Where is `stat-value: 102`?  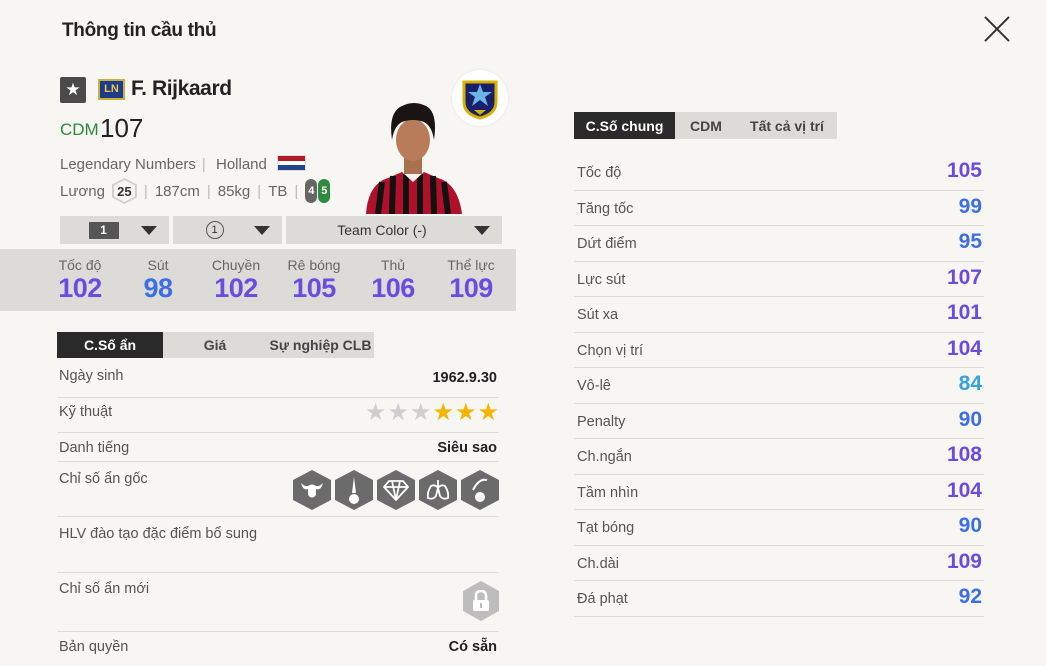 stat-value: 102 is located at coordinates (236, 288).